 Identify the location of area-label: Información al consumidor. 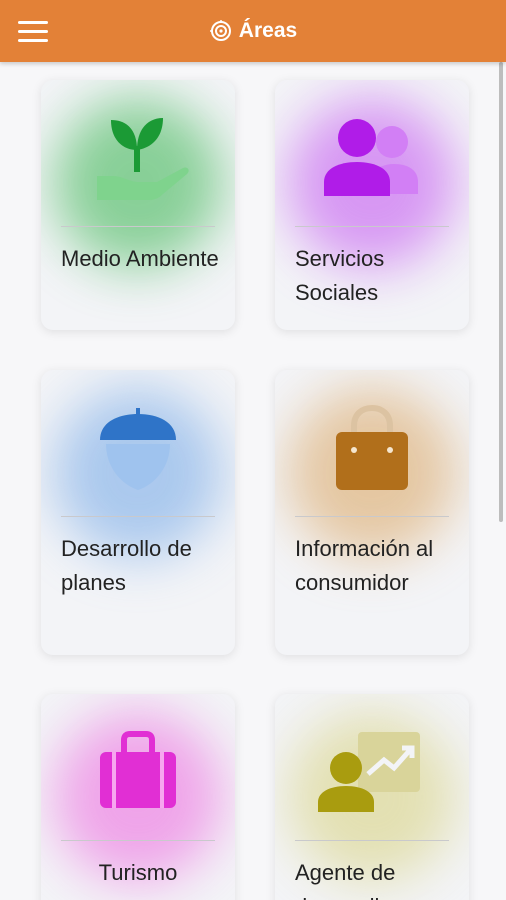
(364, 565).